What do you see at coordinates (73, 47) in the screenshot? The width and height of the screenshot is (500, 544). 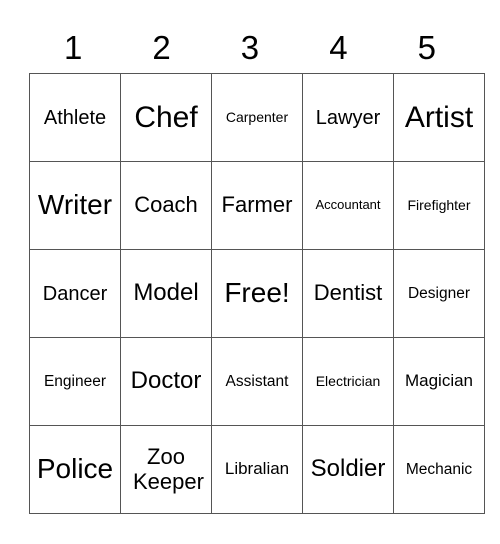 I see `column-header: 1` at bounding box center [73, 47].